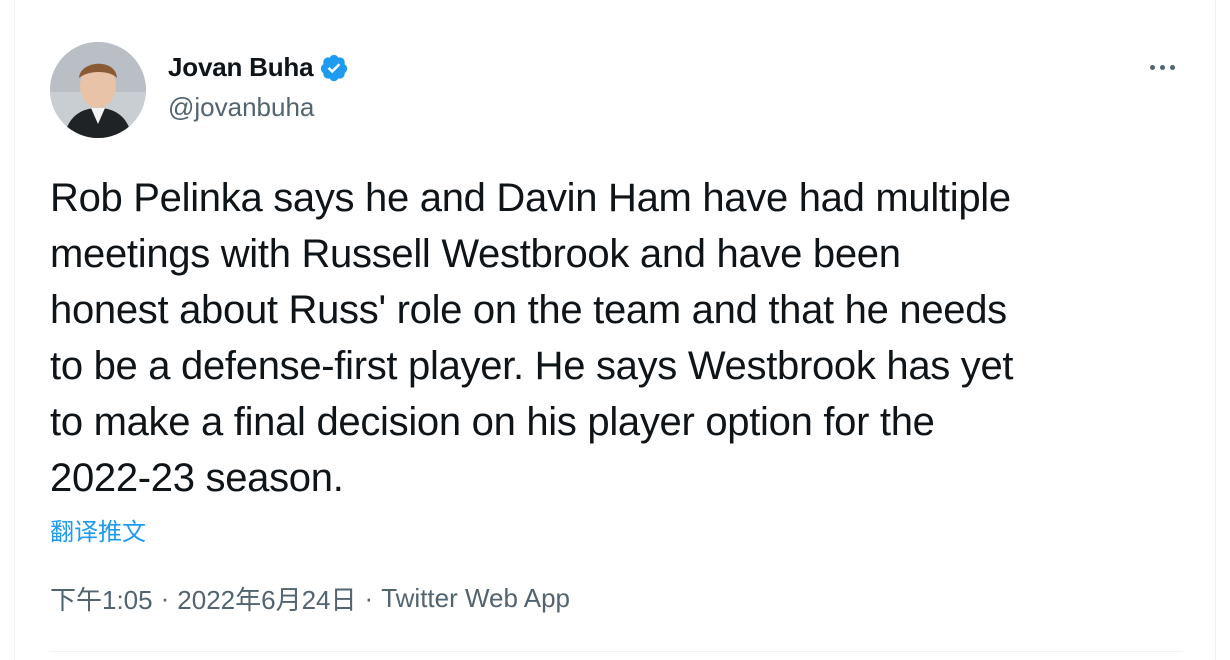 The width and height of the screenshot is (1230, 660). I want to click on more-options-icon, so click(1162, 67).